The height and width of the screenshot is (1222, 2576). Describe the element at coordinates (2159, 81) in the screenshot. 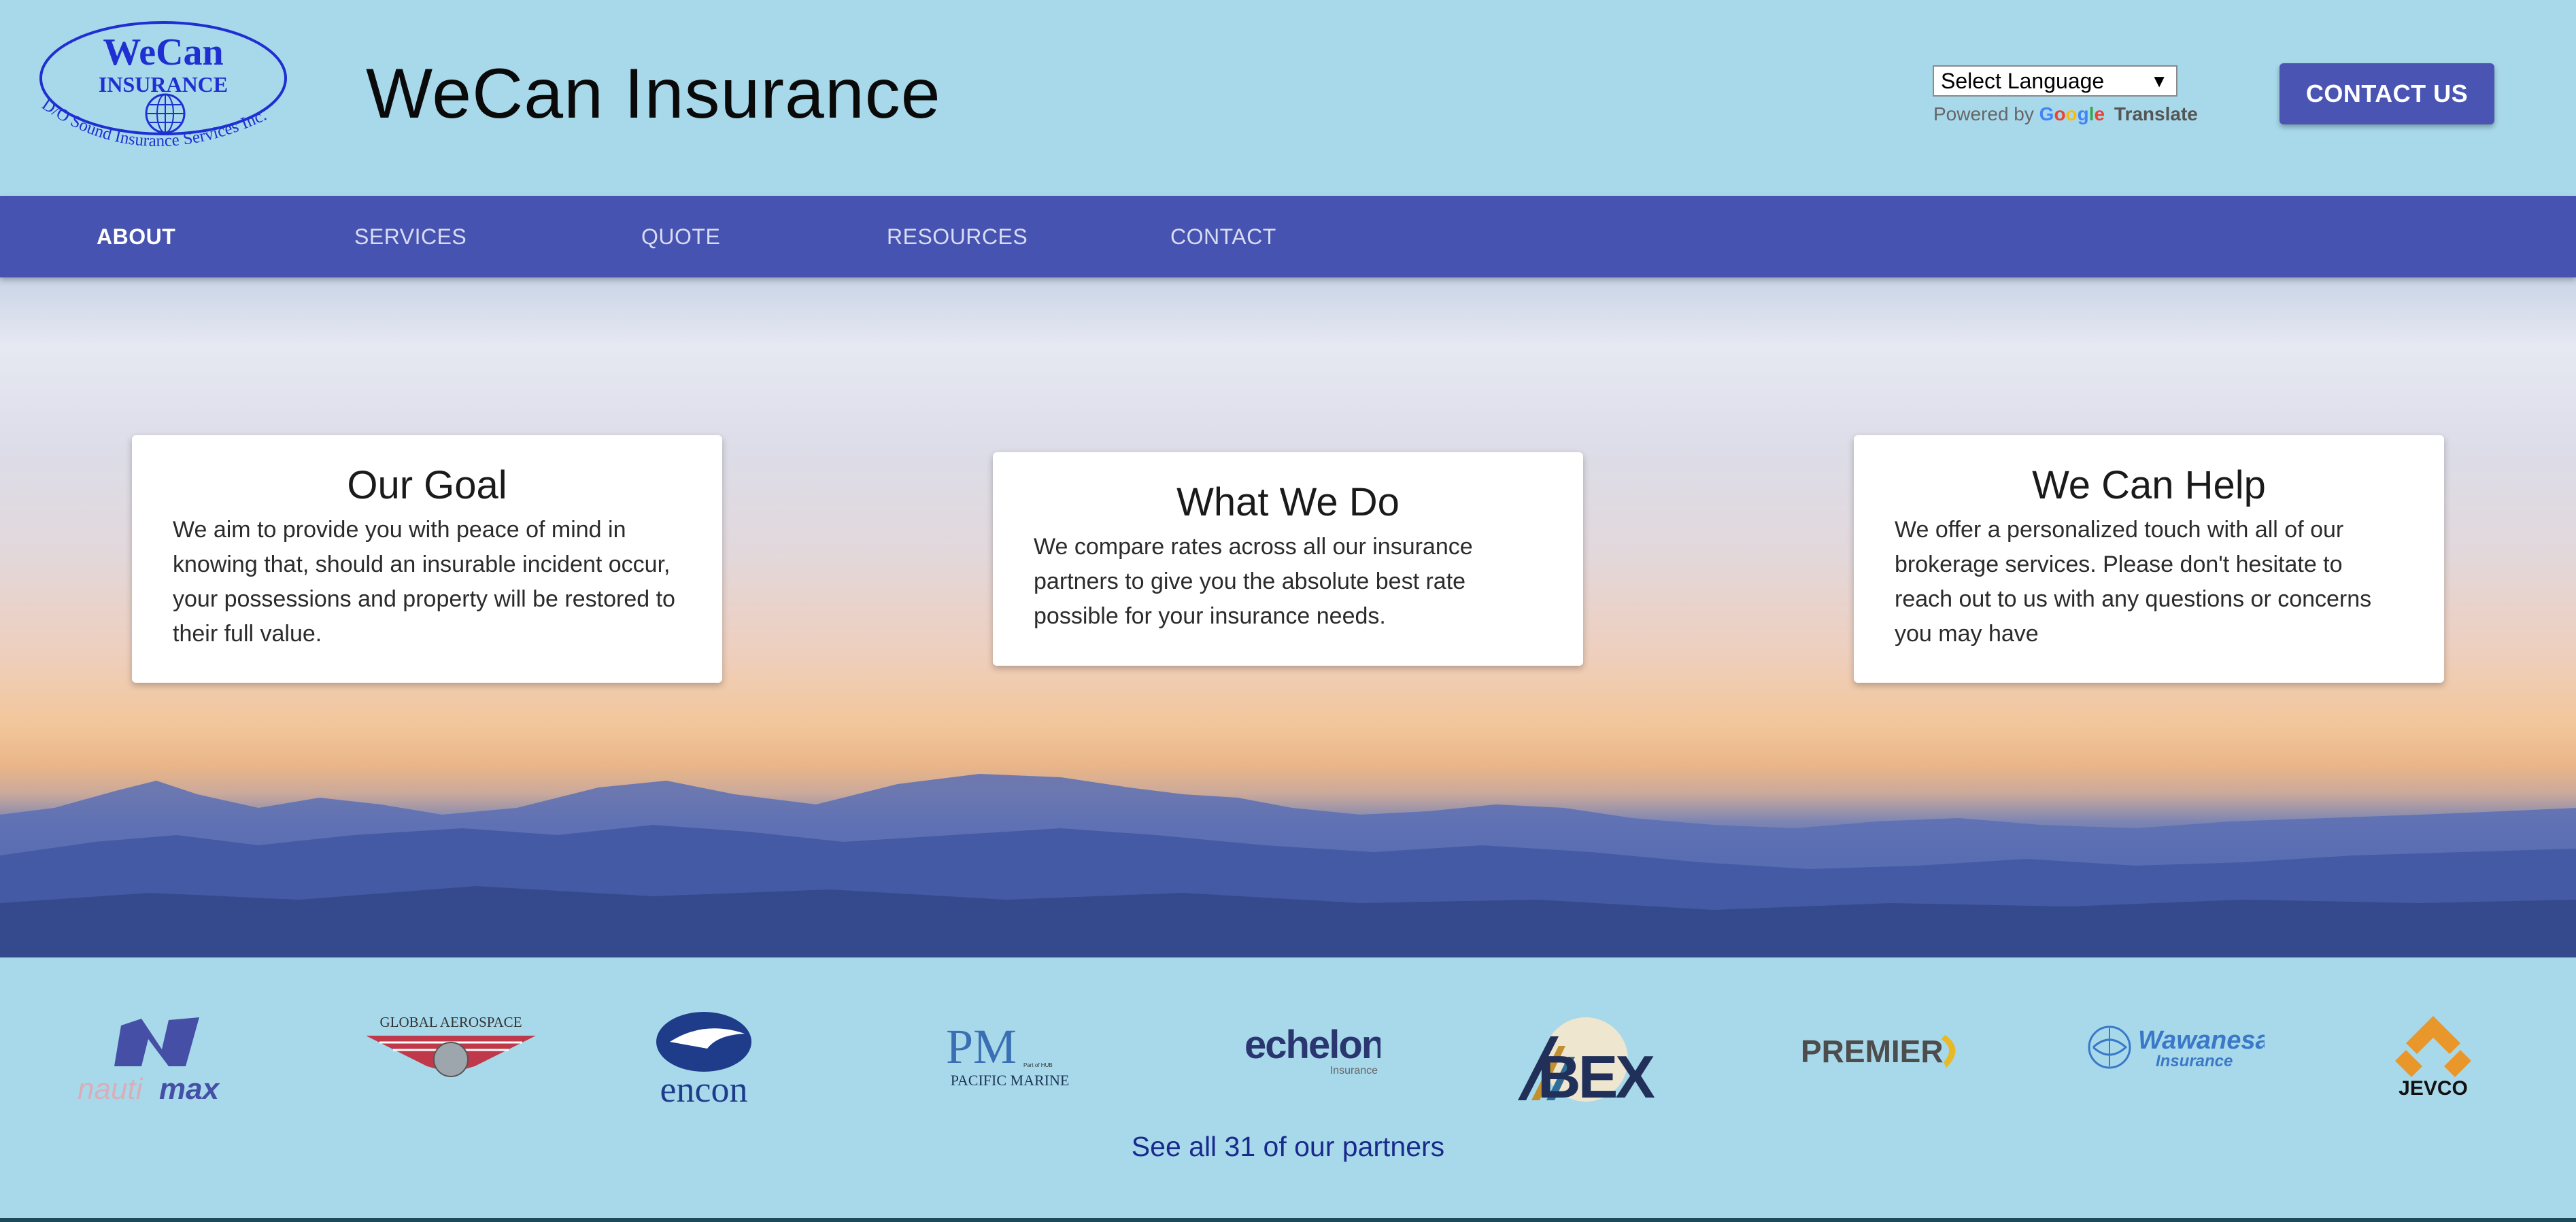

I see `dropdown-arrow-icon: ▼` at that location.